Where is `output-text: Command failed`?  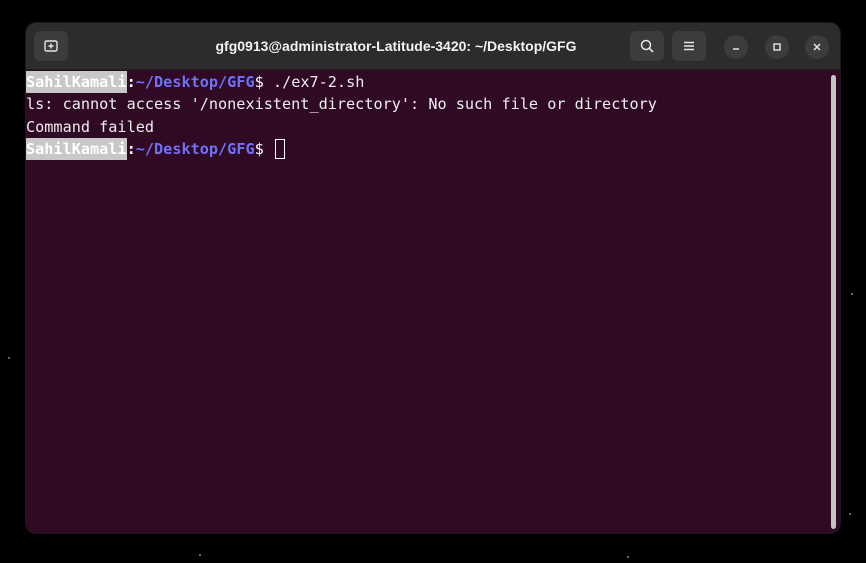
output-text: Command failed is located at coordinates (90, 126).